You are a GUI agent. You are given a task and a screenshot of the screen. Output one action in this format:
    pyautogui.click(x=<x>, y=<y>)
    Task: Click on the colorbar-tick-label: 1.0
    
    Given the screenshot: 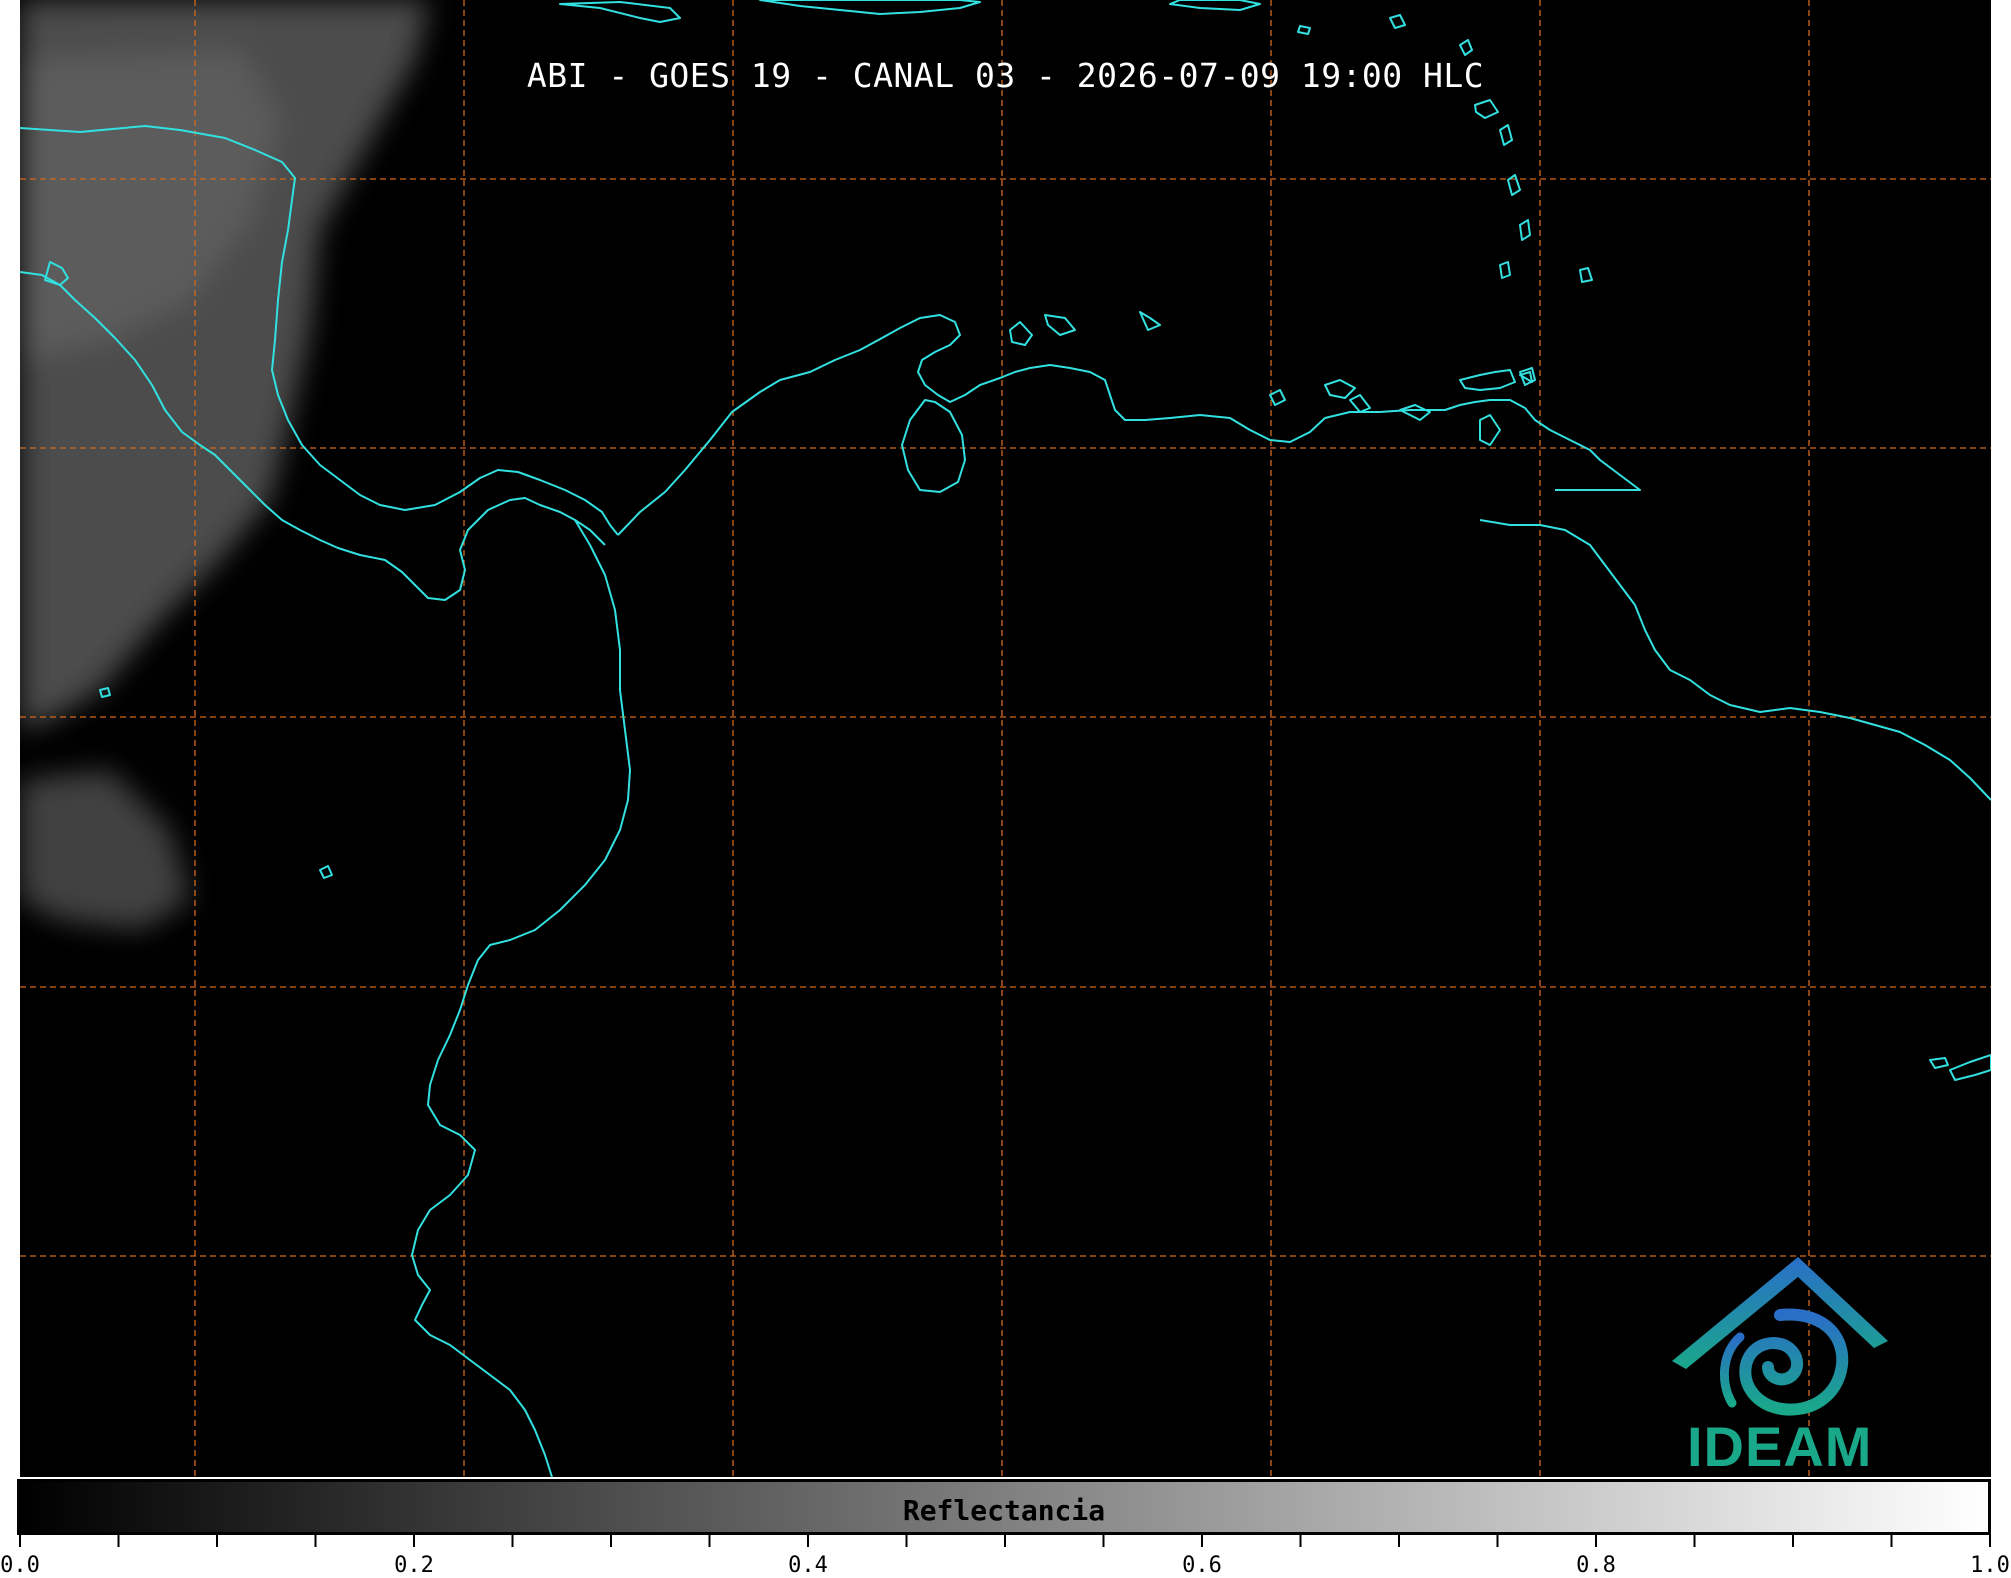 What is the action you would take?
    pyautogui.click(x=1990, y=1565)
    